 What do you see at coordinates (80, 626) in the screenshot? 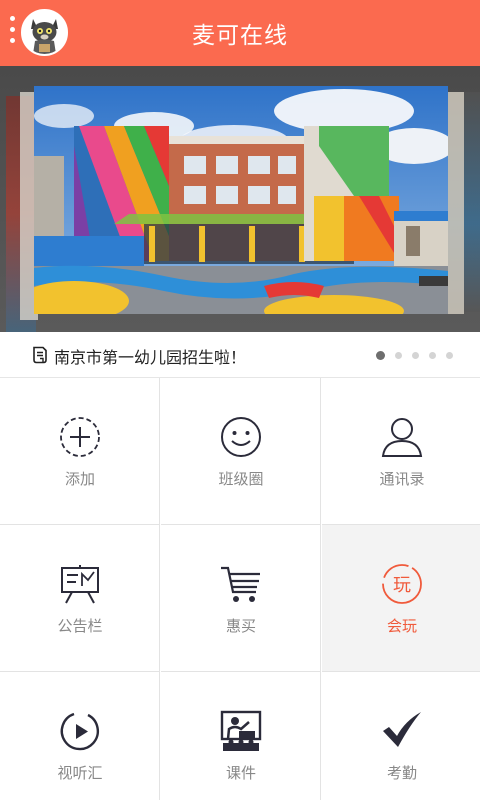
I see `grid-item-label: 公告栏` at bounding box center [80, 626].